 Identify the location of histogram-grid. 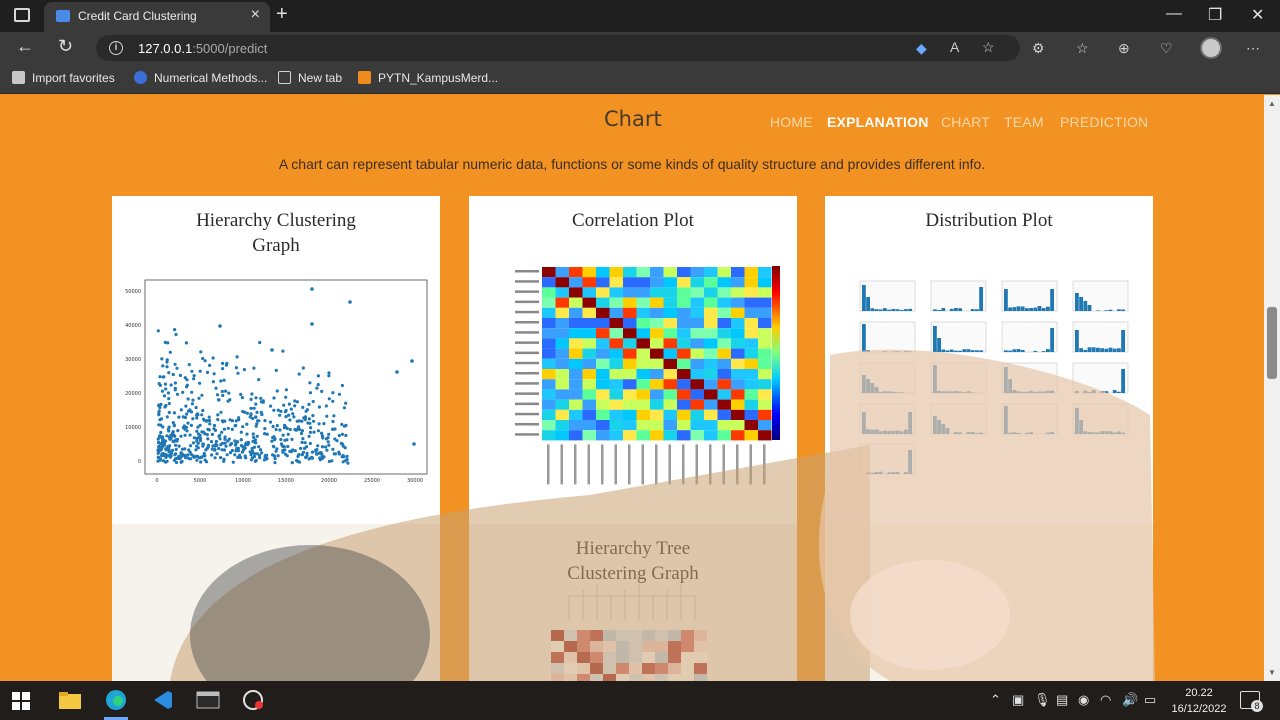
(994, 377).